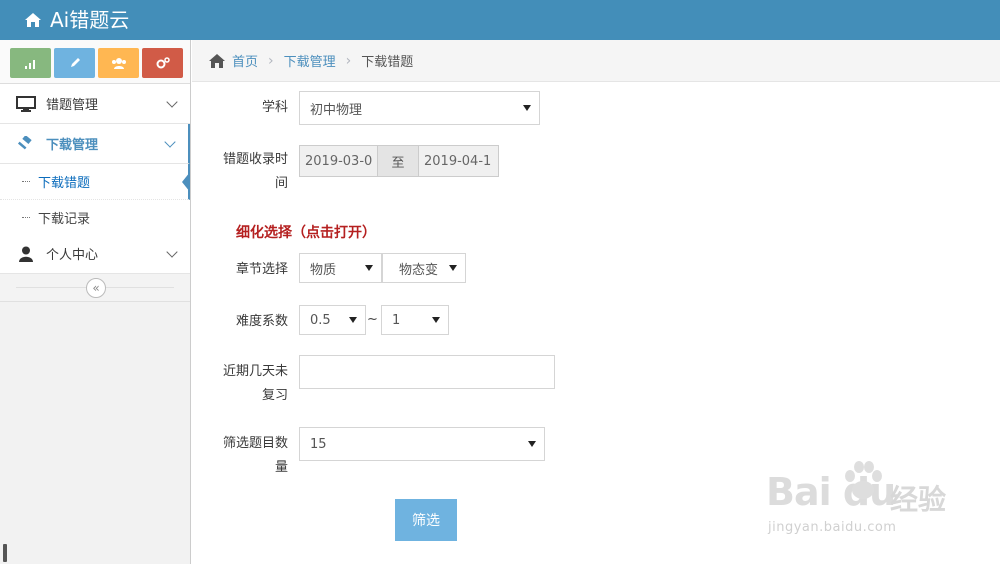 The width and height of the screenshot is (1000, 564). Describe the element at coordinates (95, 218) in the screenshot. I see `sidebar-subitem-download-records: 下载记录` at that location.